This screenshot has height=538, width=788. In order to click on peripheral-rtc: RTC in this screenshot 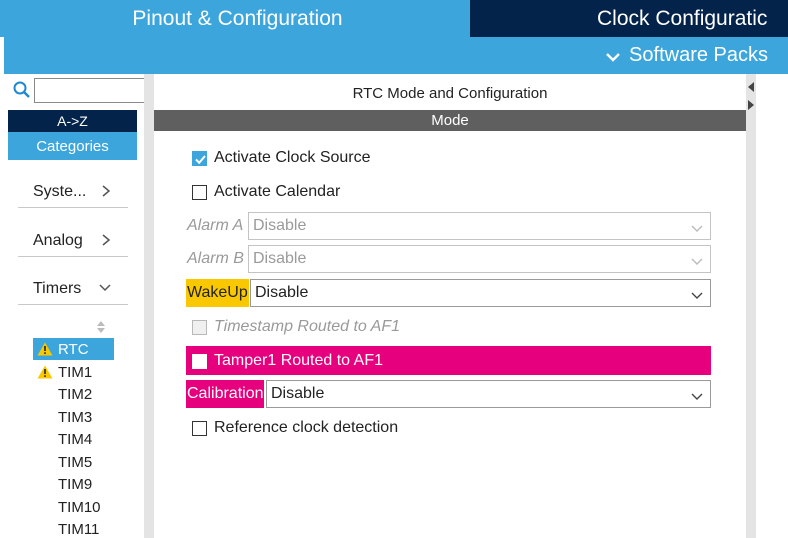, I will do `click(73, 349)`.